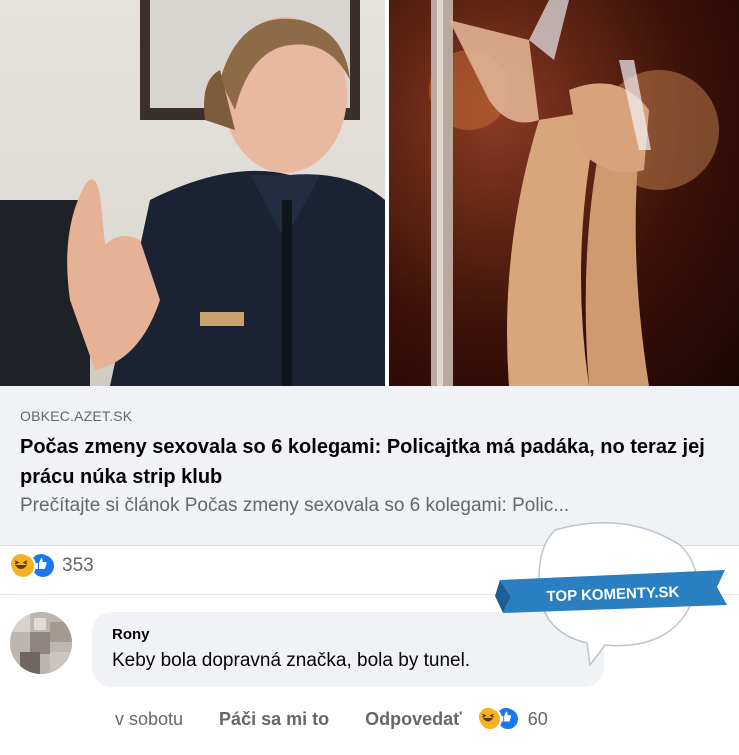 This screenshot has height=755, width=739. Describe the element at coordinates (537, 718) in the screenshot. I see `comment-reaction-count: 60` at that location.